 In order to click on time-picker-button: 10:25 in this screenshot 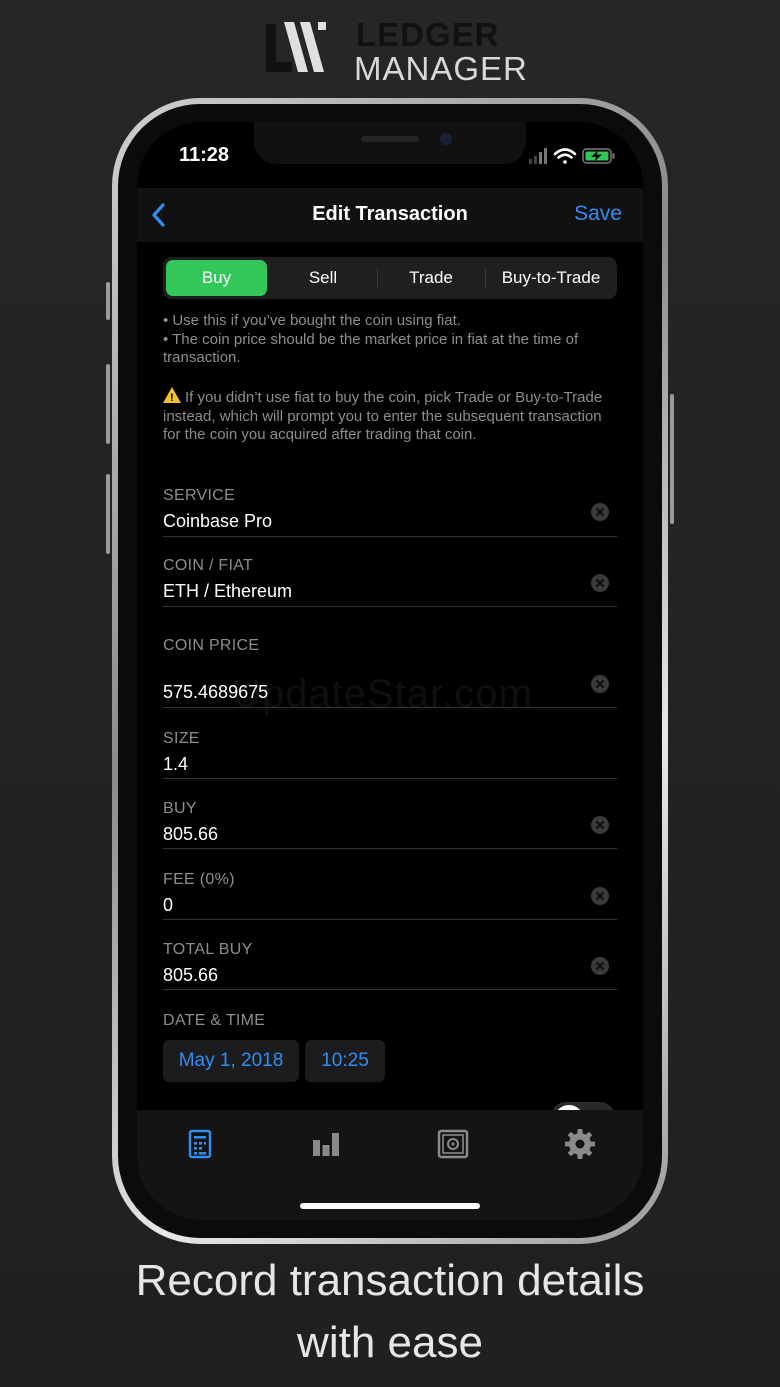, I will do `click(345, 1061)`.